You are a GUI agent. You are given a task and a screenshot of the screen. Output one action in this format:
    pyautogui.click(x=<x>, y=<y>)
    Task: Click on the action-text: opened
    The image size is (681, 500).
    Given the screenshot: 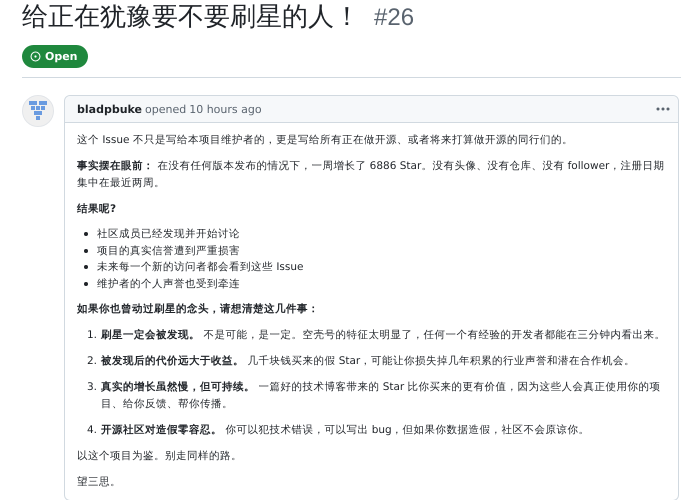 What is the action you would take?
    pyautogui.click(x=165, y=109)
    